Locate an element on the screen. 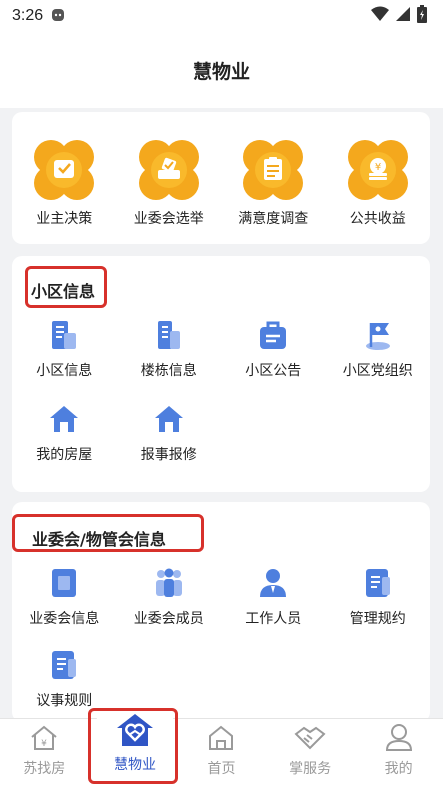 This screenshot has height=788, width=443. house-yen-icon: ¥ is located at coordinates (44, 740).